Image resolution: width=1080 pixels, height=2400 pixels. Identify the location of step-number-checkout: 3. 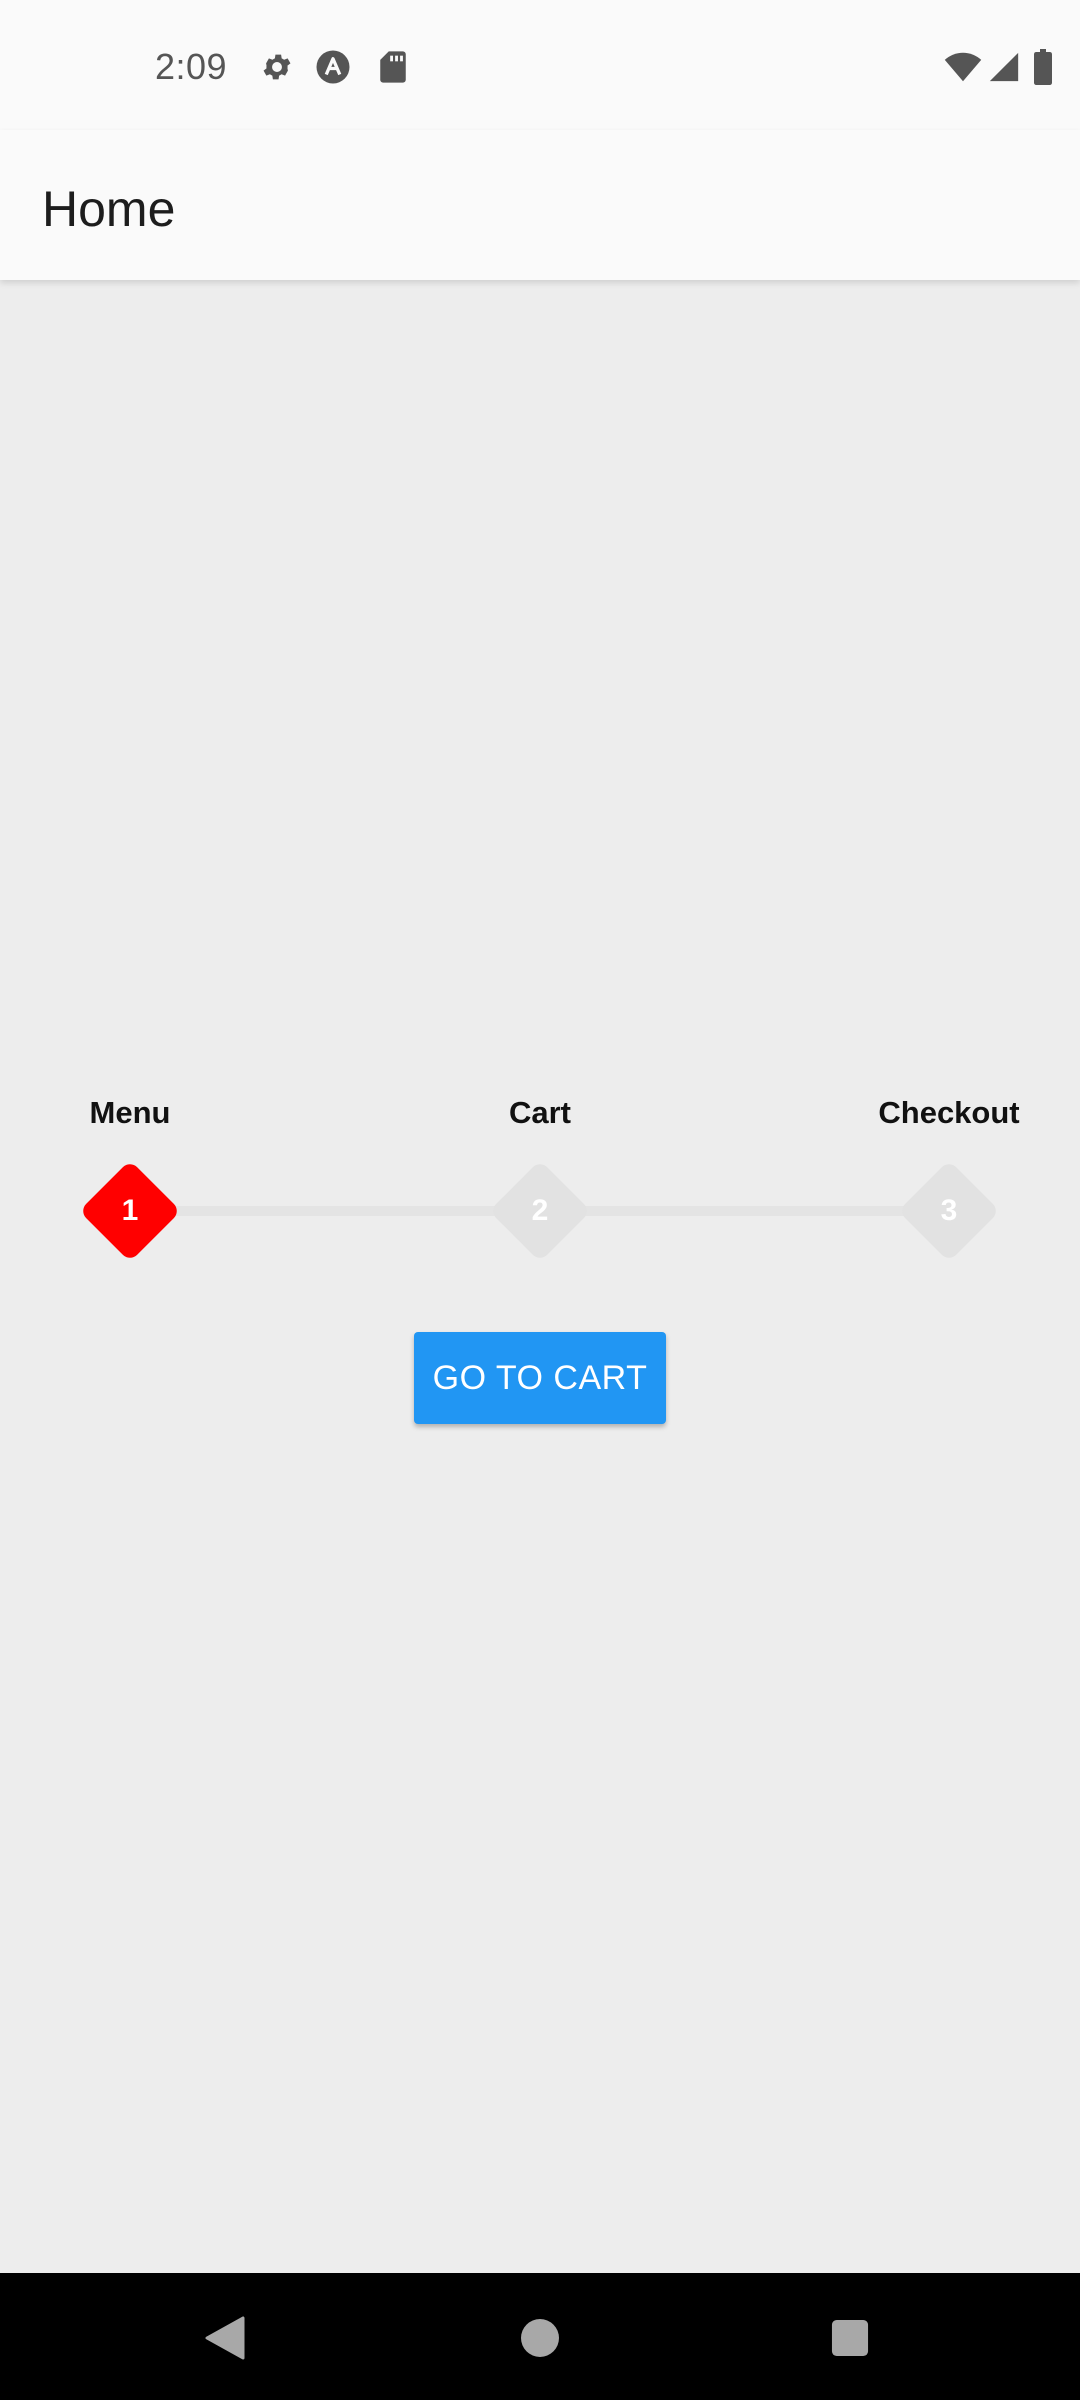
(949, 1210).